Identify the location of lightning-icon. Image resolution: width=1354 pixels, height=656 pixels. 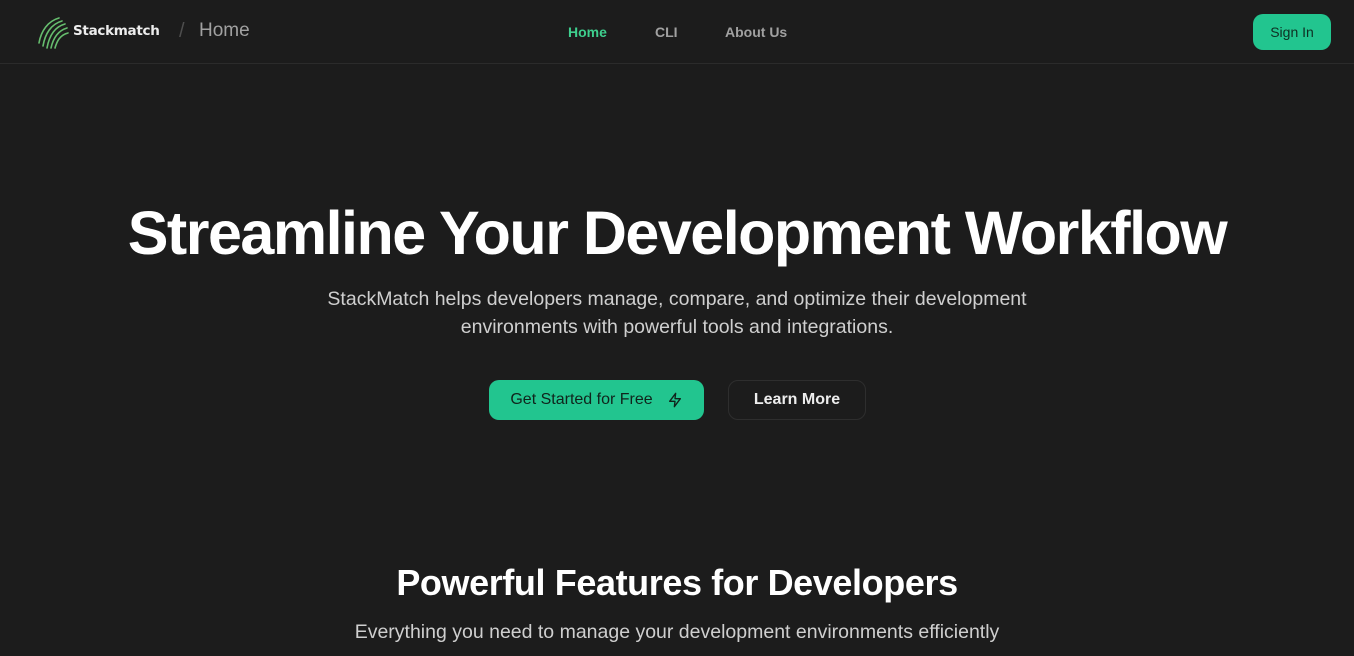
(674, 400).